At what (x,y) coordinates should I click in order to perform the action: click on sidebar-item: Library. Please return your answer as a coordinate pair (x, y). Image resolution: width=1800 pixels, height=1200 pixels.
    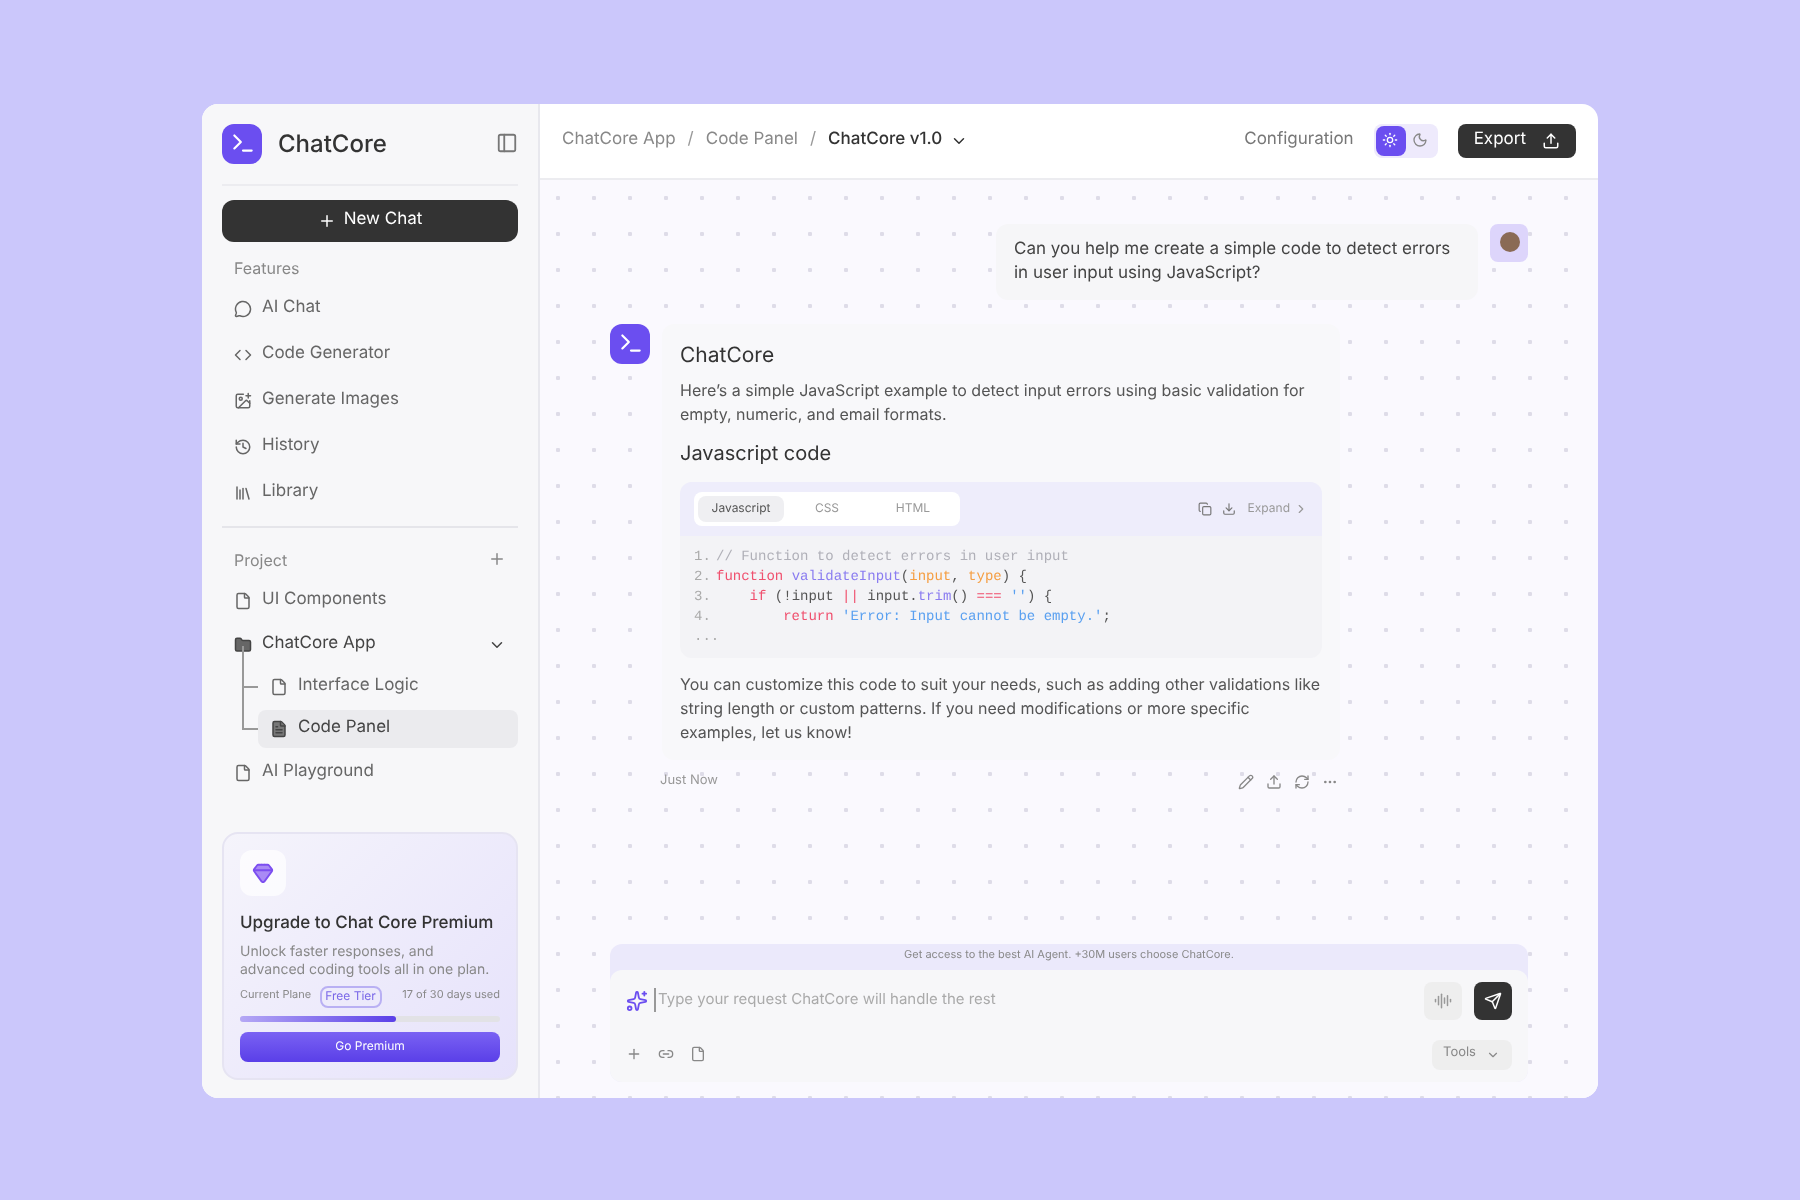
    Looking at the image, I should click on (370, 492).